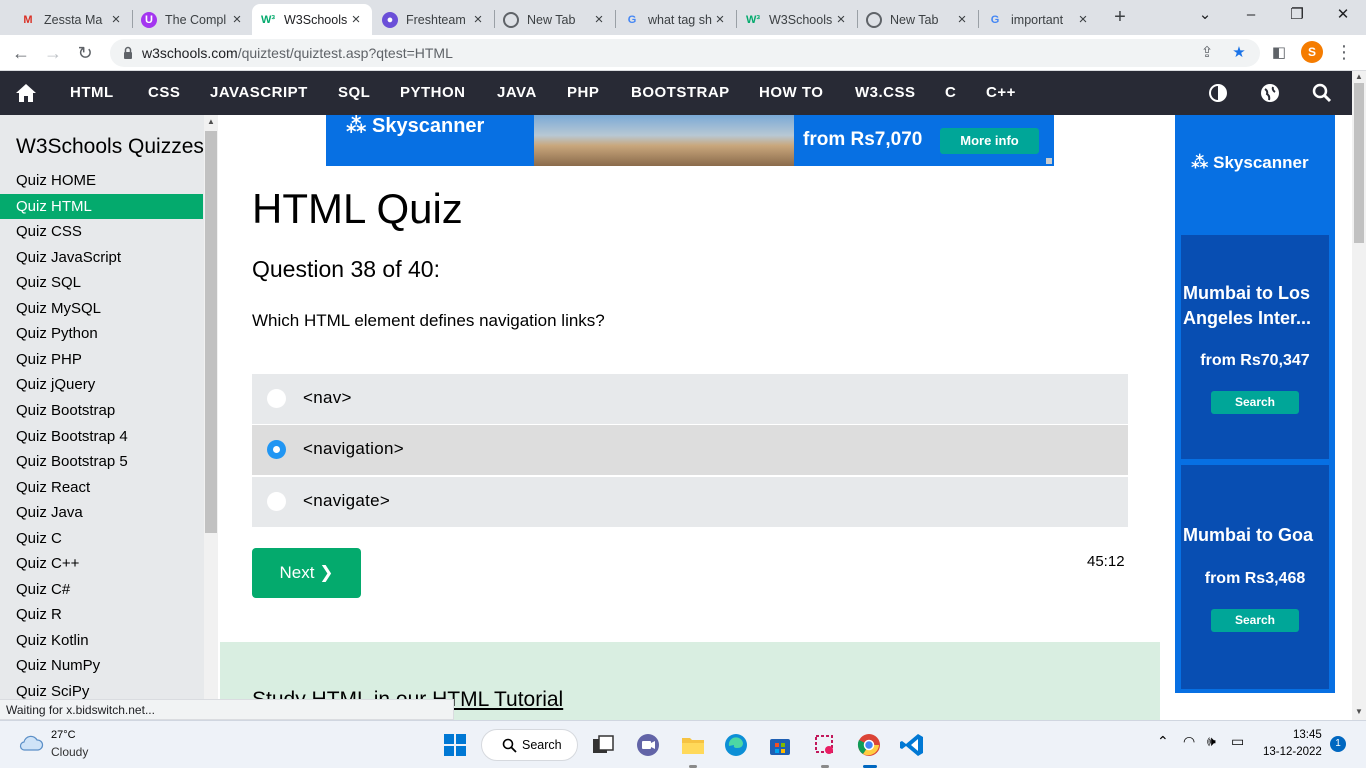 This screenshot has width=1366, height=768. Describe the element at coordinates (1312, 52) in the screenshot. I see `profile-avatar: S` at that location.